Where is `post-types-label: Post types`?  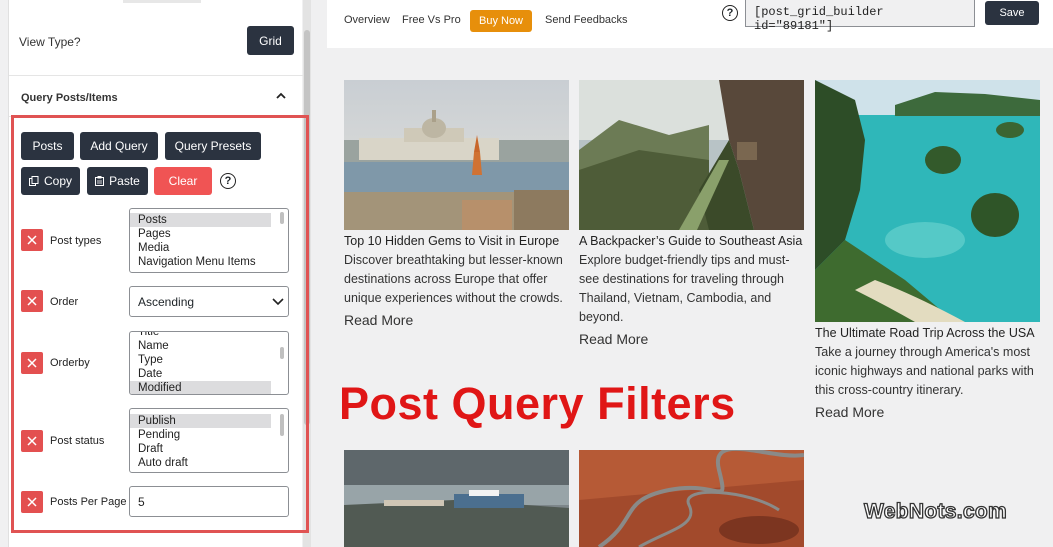 post-types-label: Post types is located at coordinates (76, 241).